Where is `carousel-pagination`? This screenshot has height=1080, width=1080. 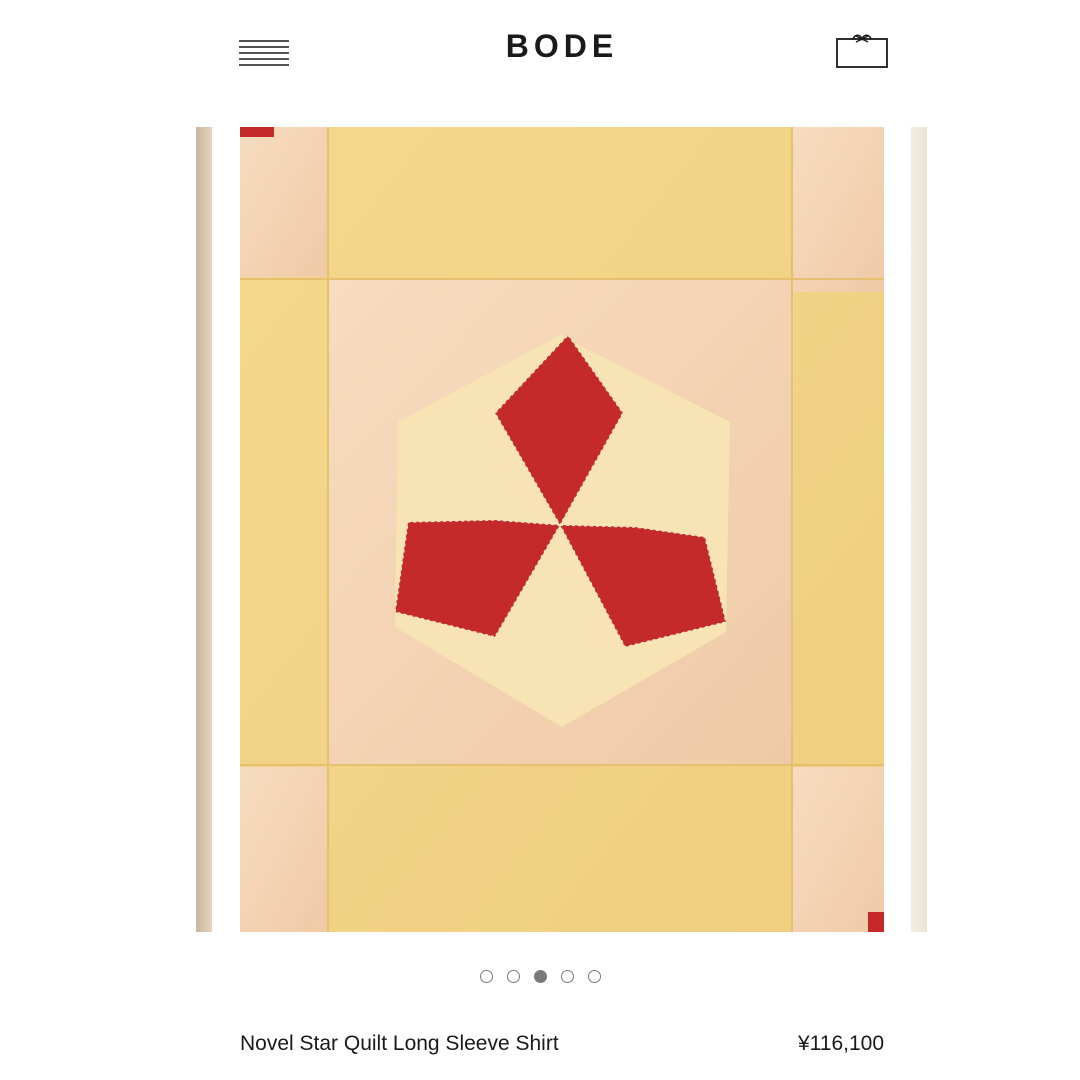
carousel-pagination is located at coordinates (540, 978).